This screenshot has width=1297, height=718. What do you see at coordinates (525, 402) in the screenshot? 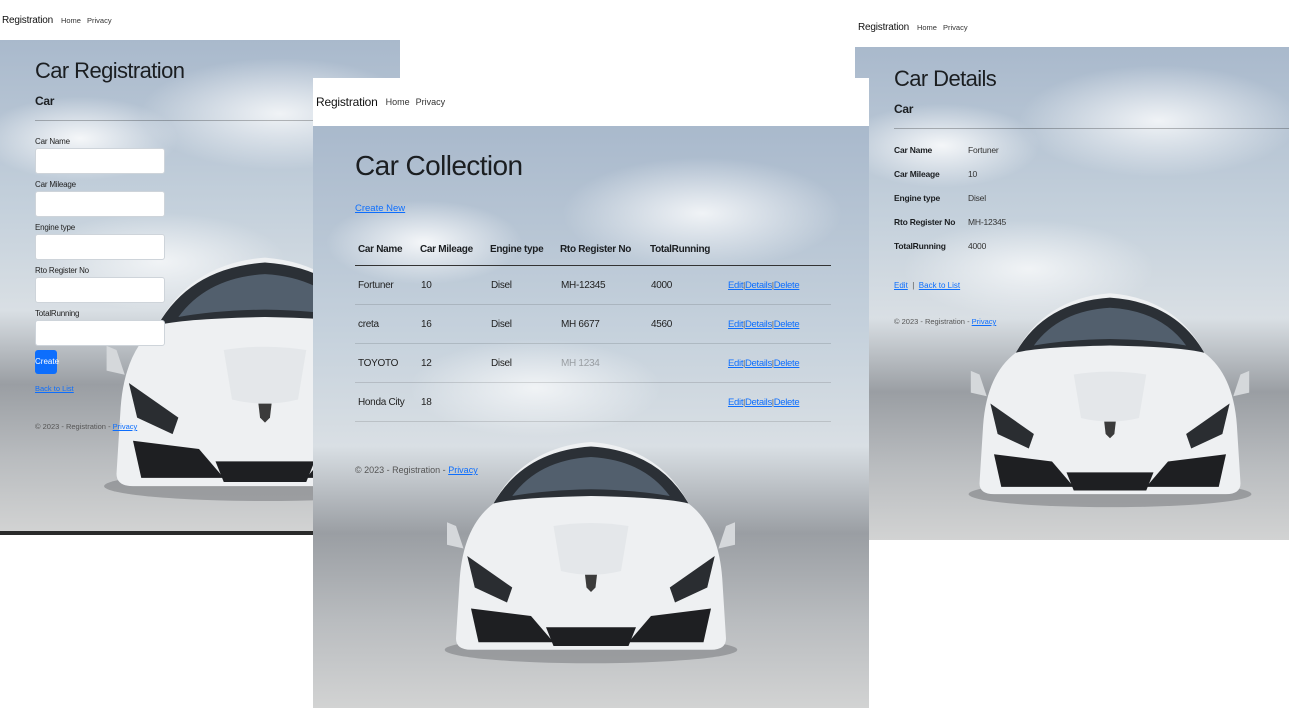
I see `cell-engine` at bounding box center [525, 402].